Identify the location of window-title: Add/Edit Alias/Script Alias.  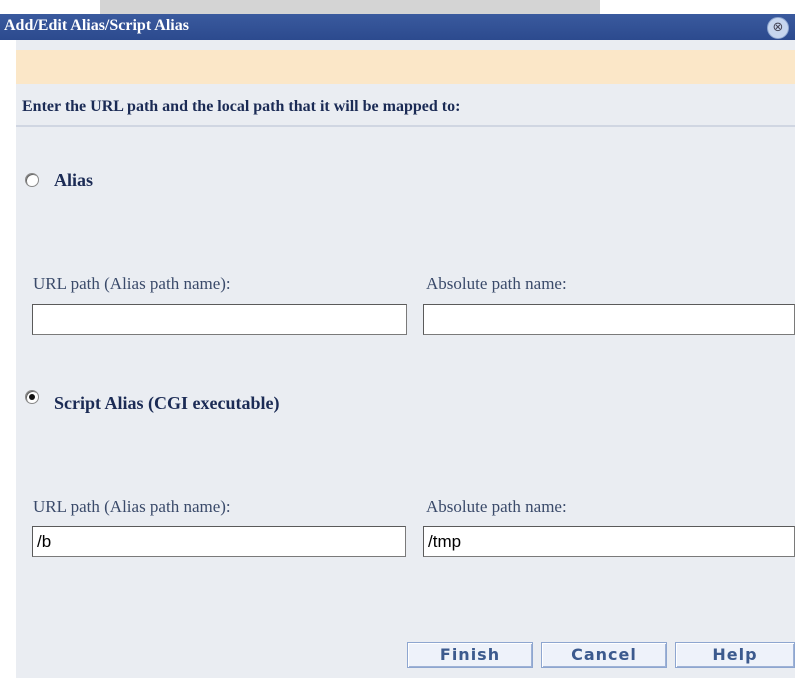
(96, 25).